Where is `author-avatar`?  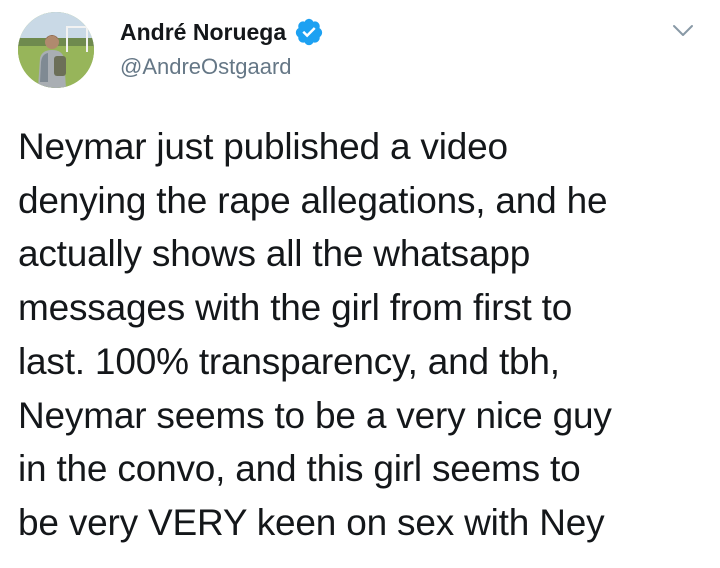
author-avatar is located at coordinates (56, 50).